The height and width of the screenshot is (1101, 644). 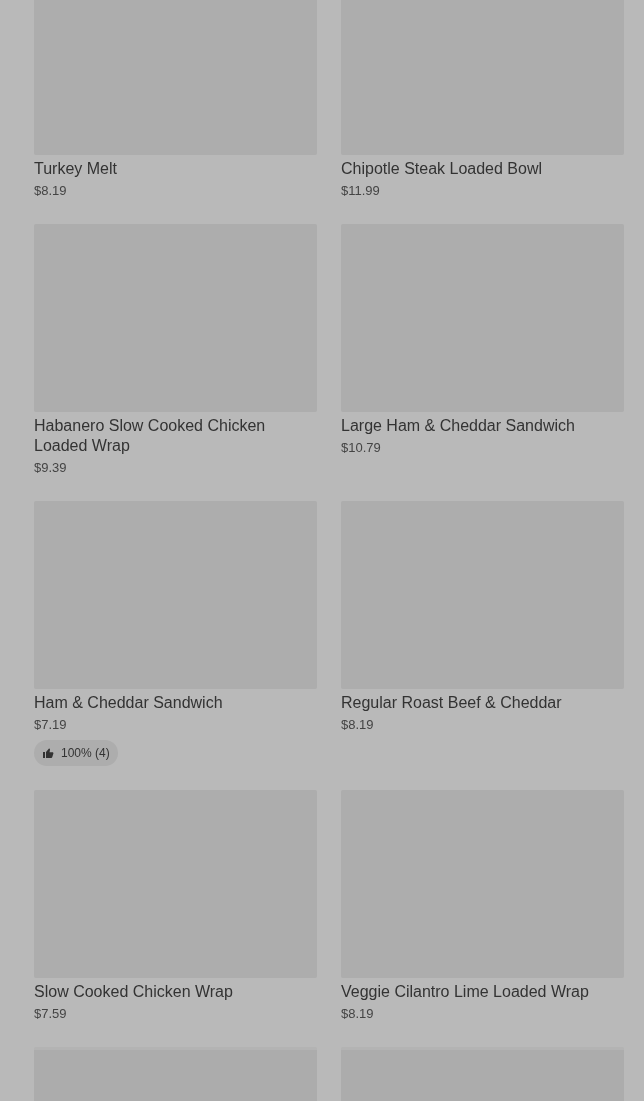 I want to click on rating-badge: 100% (4), so click(x=76, y=753).